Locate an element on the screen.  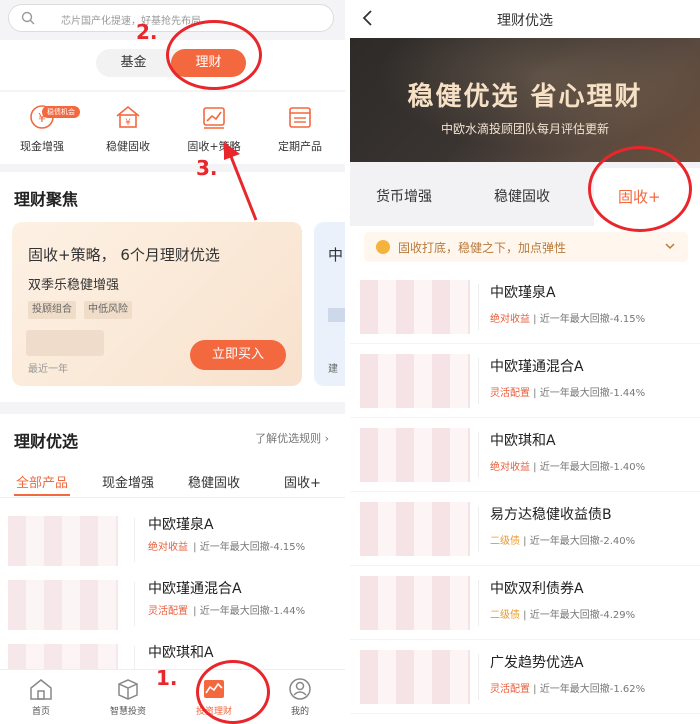
nav-label: 首页 is located at coordinates (40, 712).